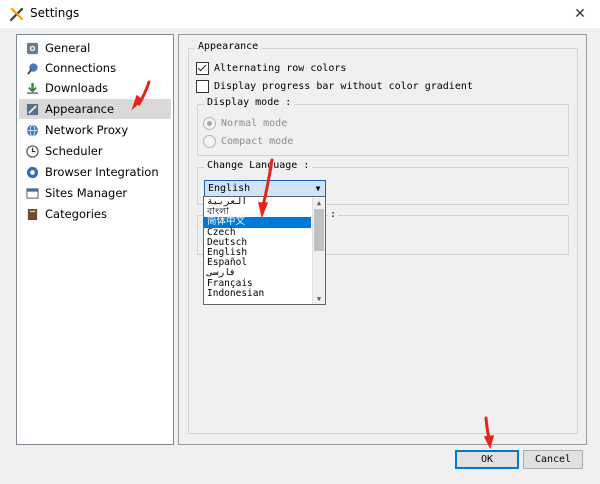  What do you see at coordinates (265, 188) in the screenshot?
I see `language-select: English ▼` at bounding box center [265, 188].